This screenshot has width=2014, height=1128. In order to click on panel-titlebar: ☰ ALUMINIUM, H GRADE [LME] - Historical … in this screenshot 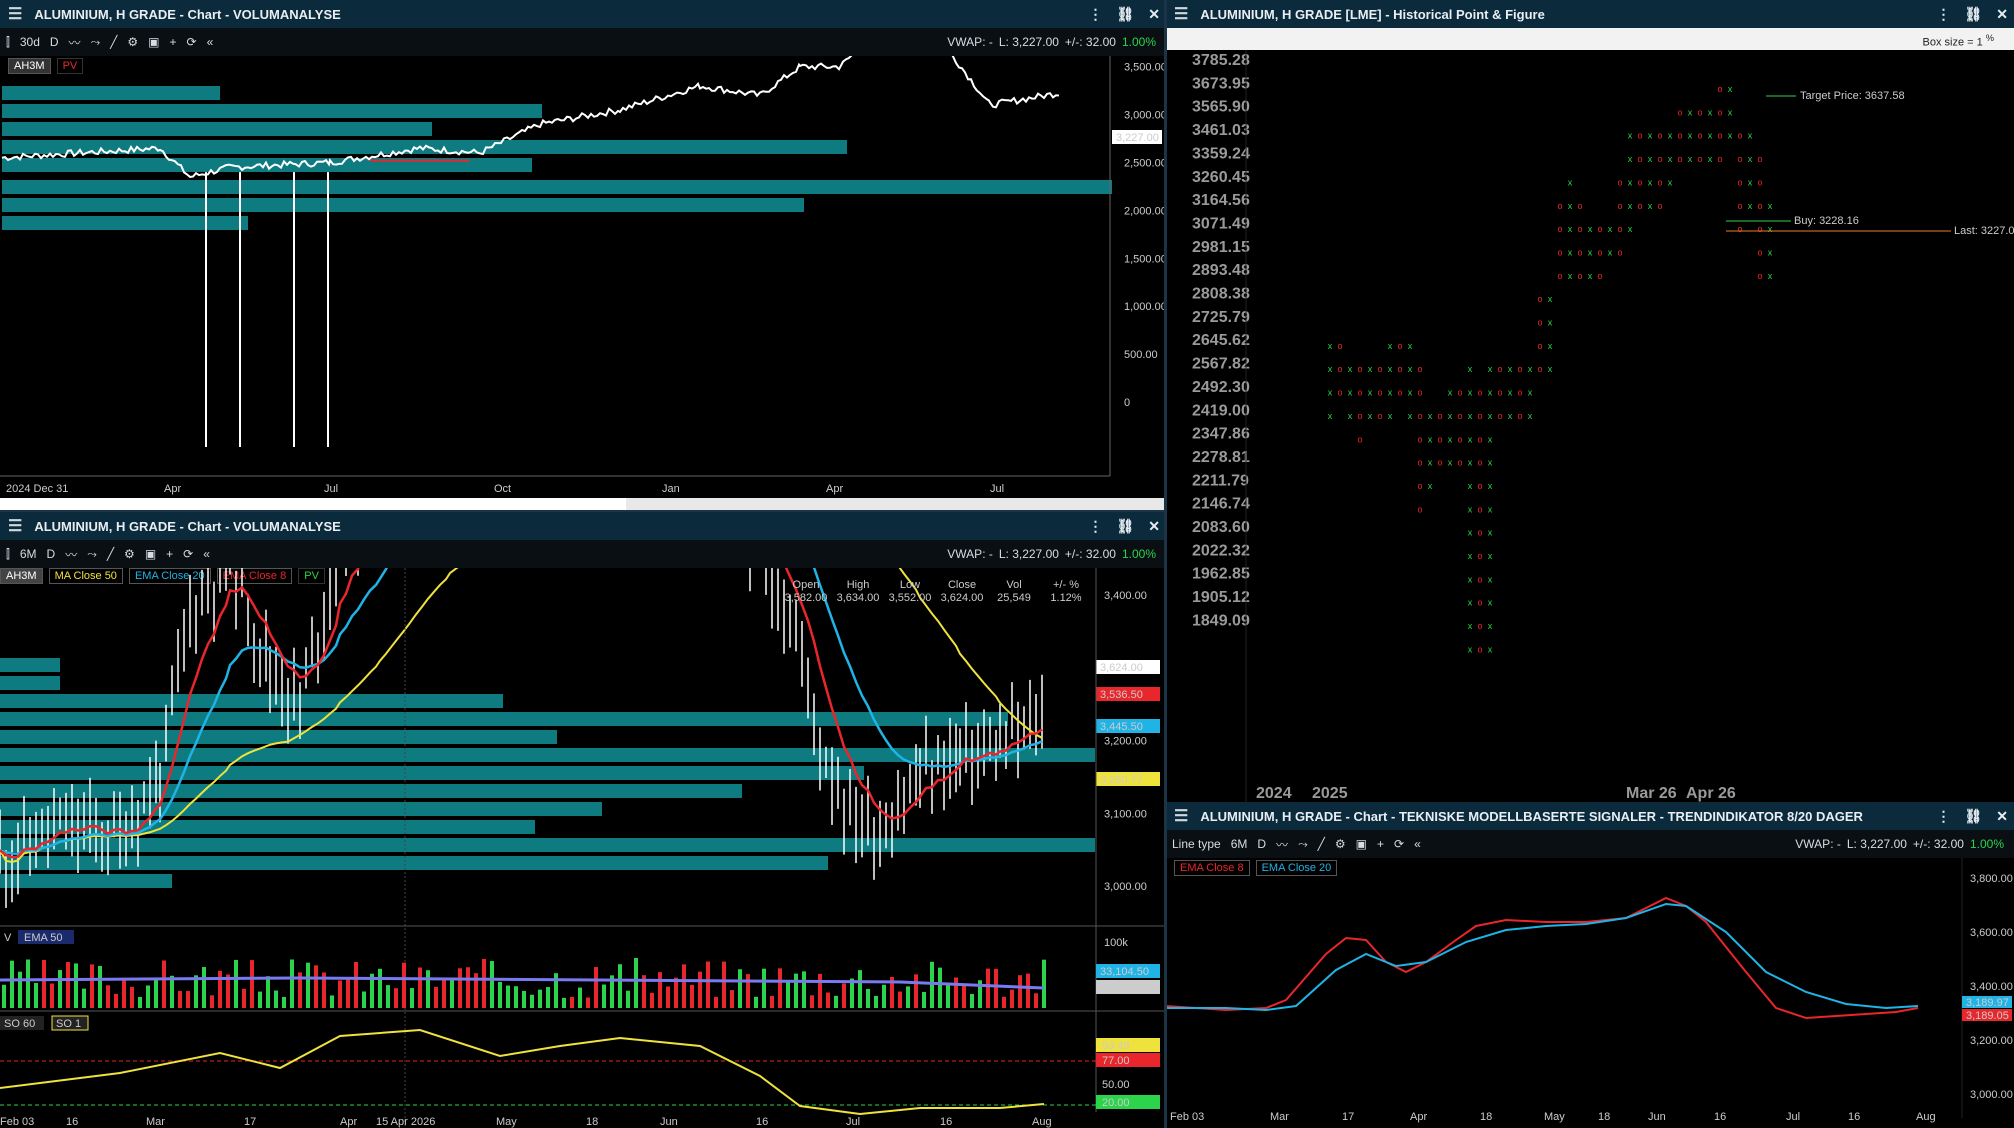, I will do `click(1590, 14)`.